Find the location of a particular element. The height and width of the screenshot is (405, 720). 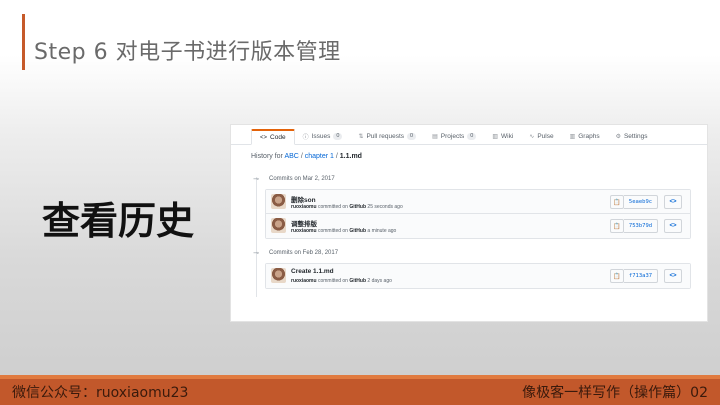

commit-group-header: ⊸ Commits on Feb 28, 2017 is located at coordinates (294, 253).